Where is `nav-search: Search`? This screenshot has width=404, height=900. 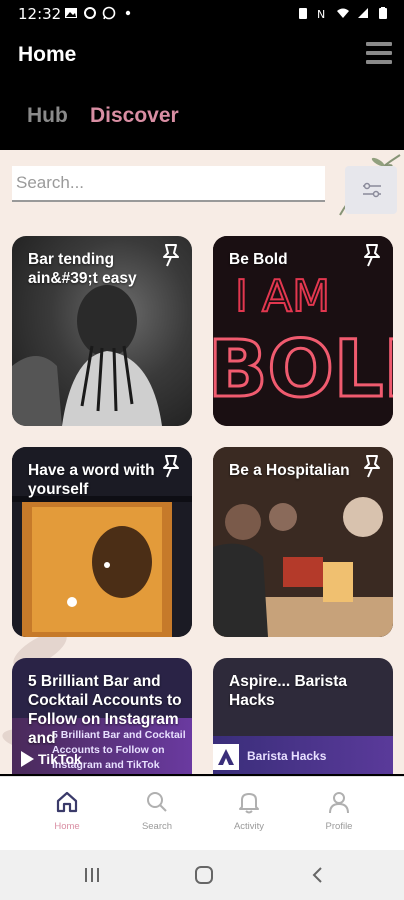
nav-search: Search is located at coordinates (157, 810).